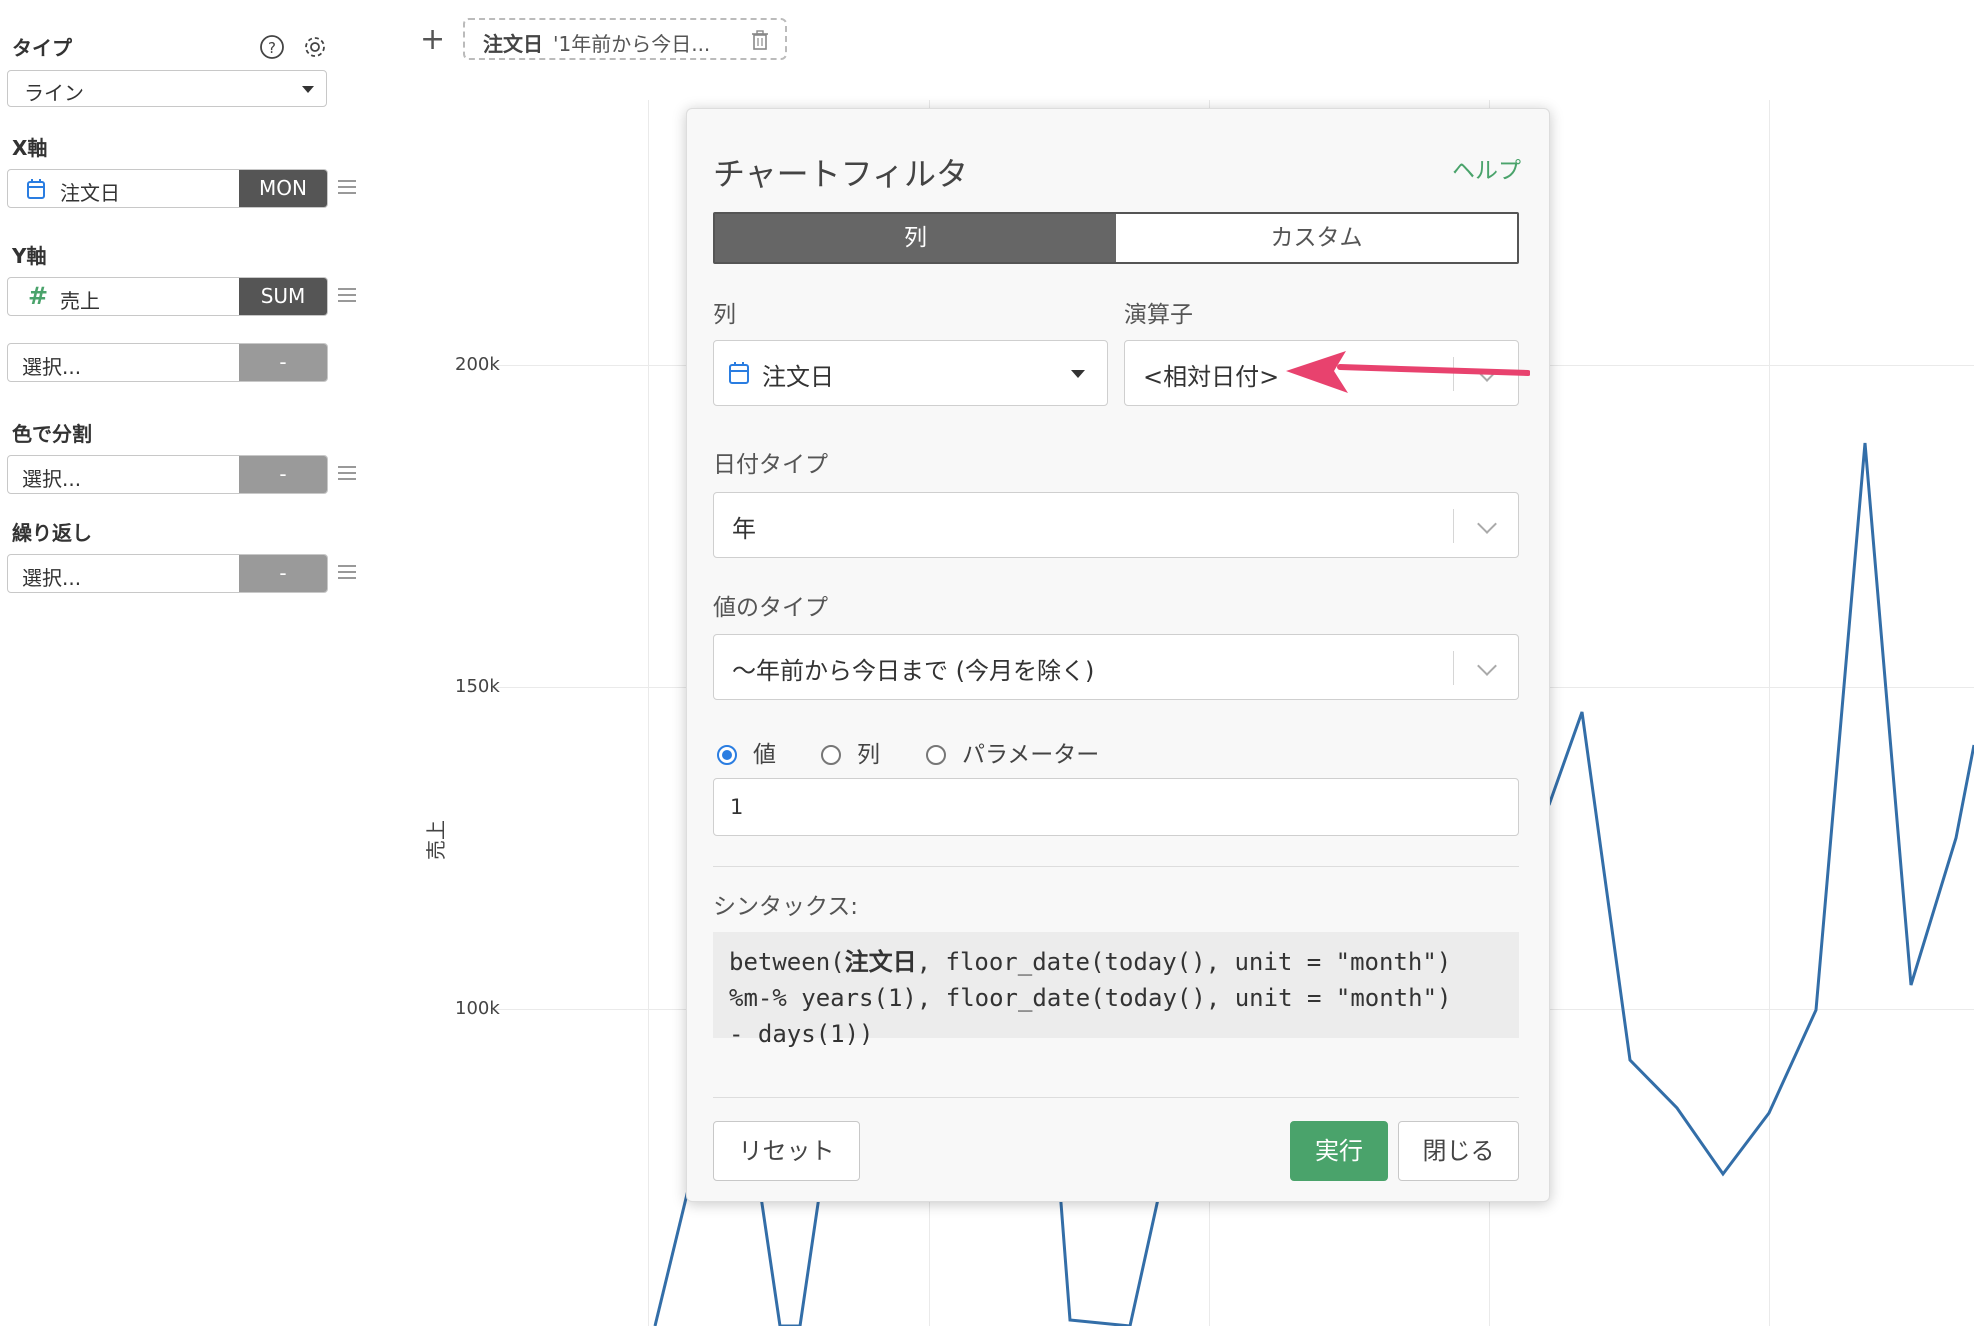 This screenshot has height=1326, width=1974. What do you see at coordinates (1158, 315) in the screenshot?
I see `operator-label: 演算子` at bounding box center [1158, 315].